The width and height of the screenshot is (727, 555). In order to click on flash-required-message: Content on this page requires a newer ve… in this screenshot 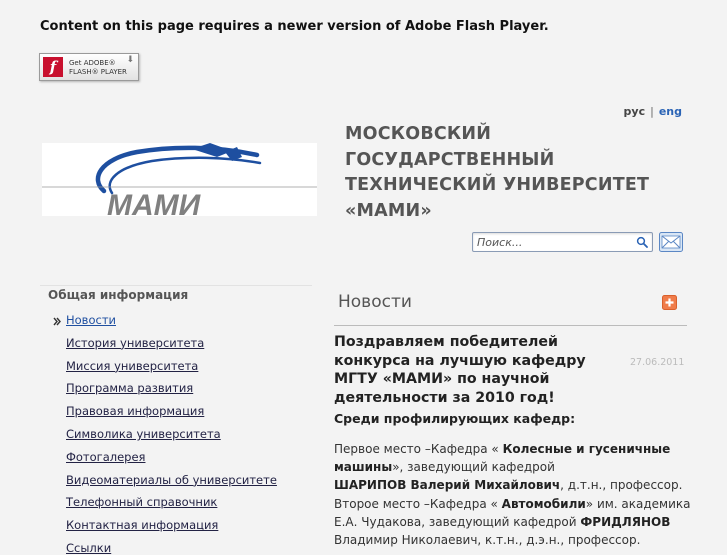, I will do `click(294, 26)`.